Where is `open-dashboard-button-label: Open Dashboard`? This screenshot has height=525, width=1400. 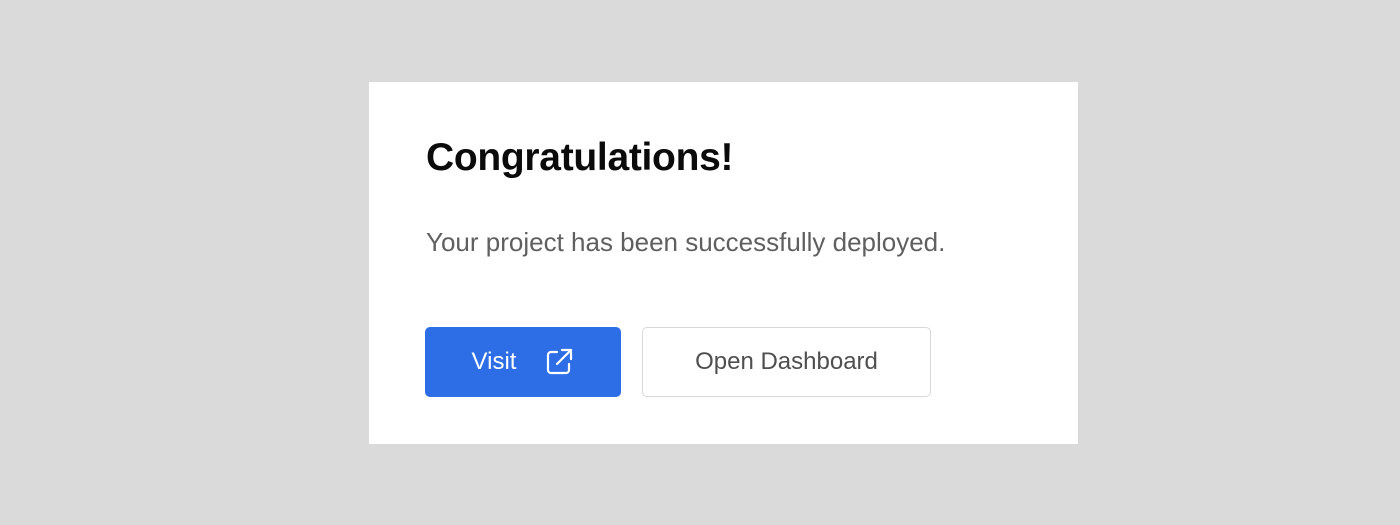
open-dashboard-button-label: Open Dashboard is located at coordinates (786, 361).